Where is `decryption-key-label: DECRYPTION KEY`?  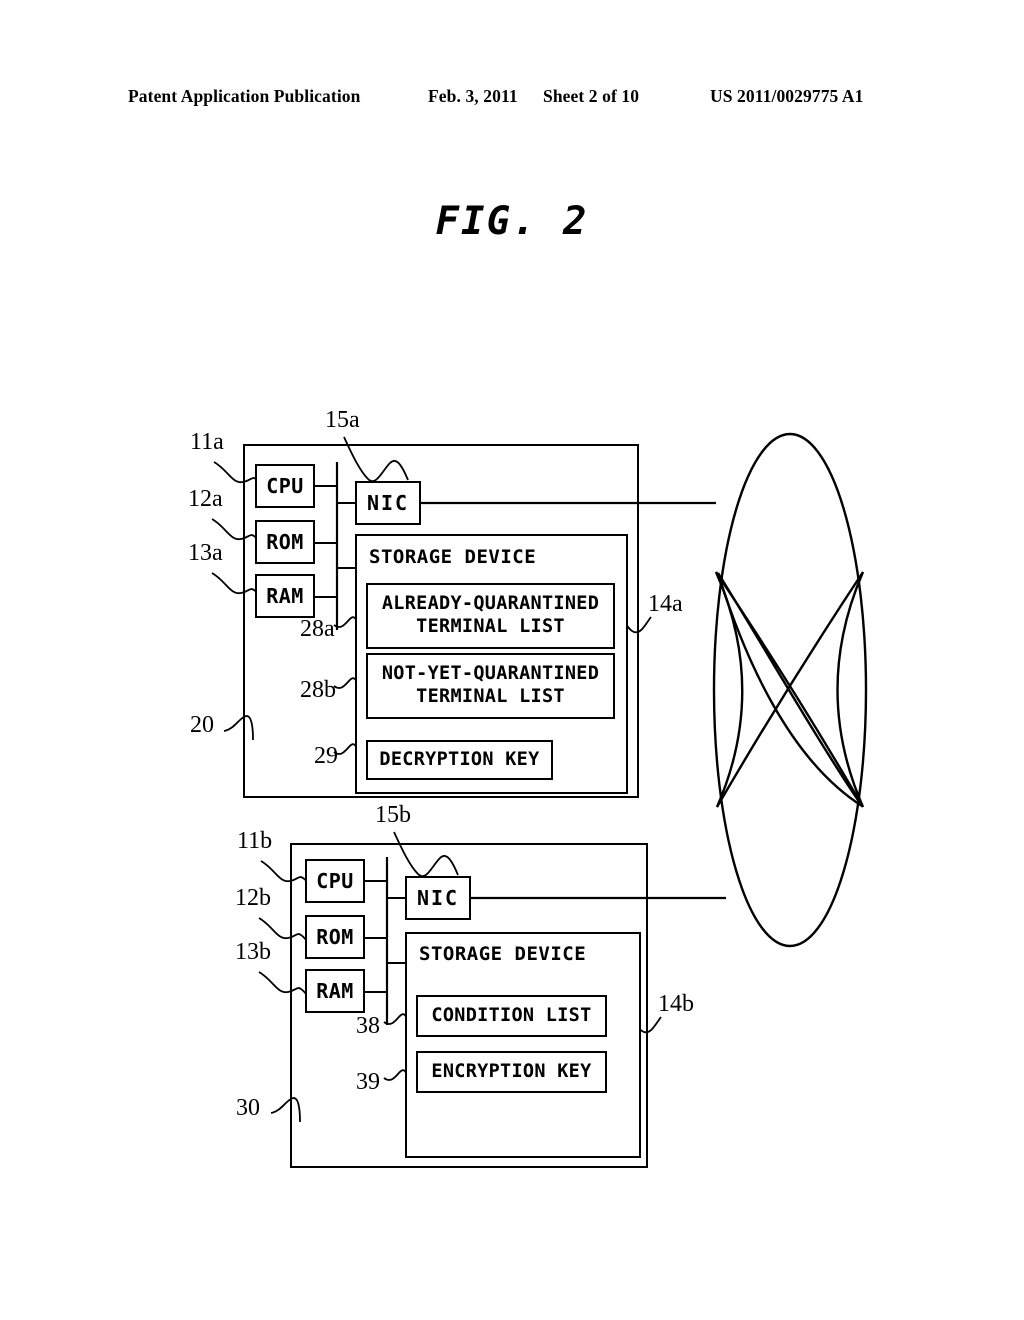 decryption-key-label: DECRYPTION KEY is located at coordinates (459, 759).